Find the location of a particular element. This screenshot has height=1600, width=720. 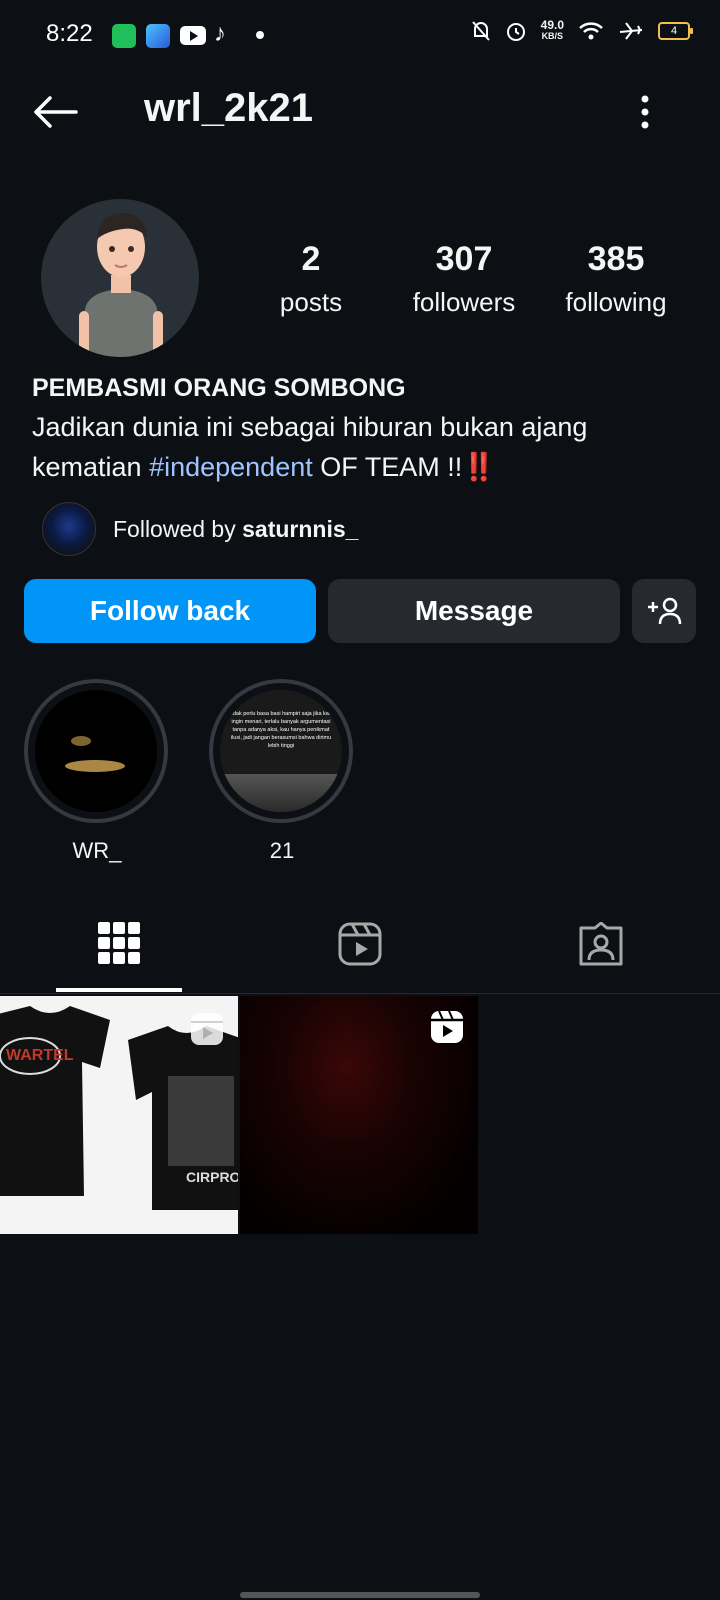

network-speed-unit: KB/S is located at coordinates (552, 36).